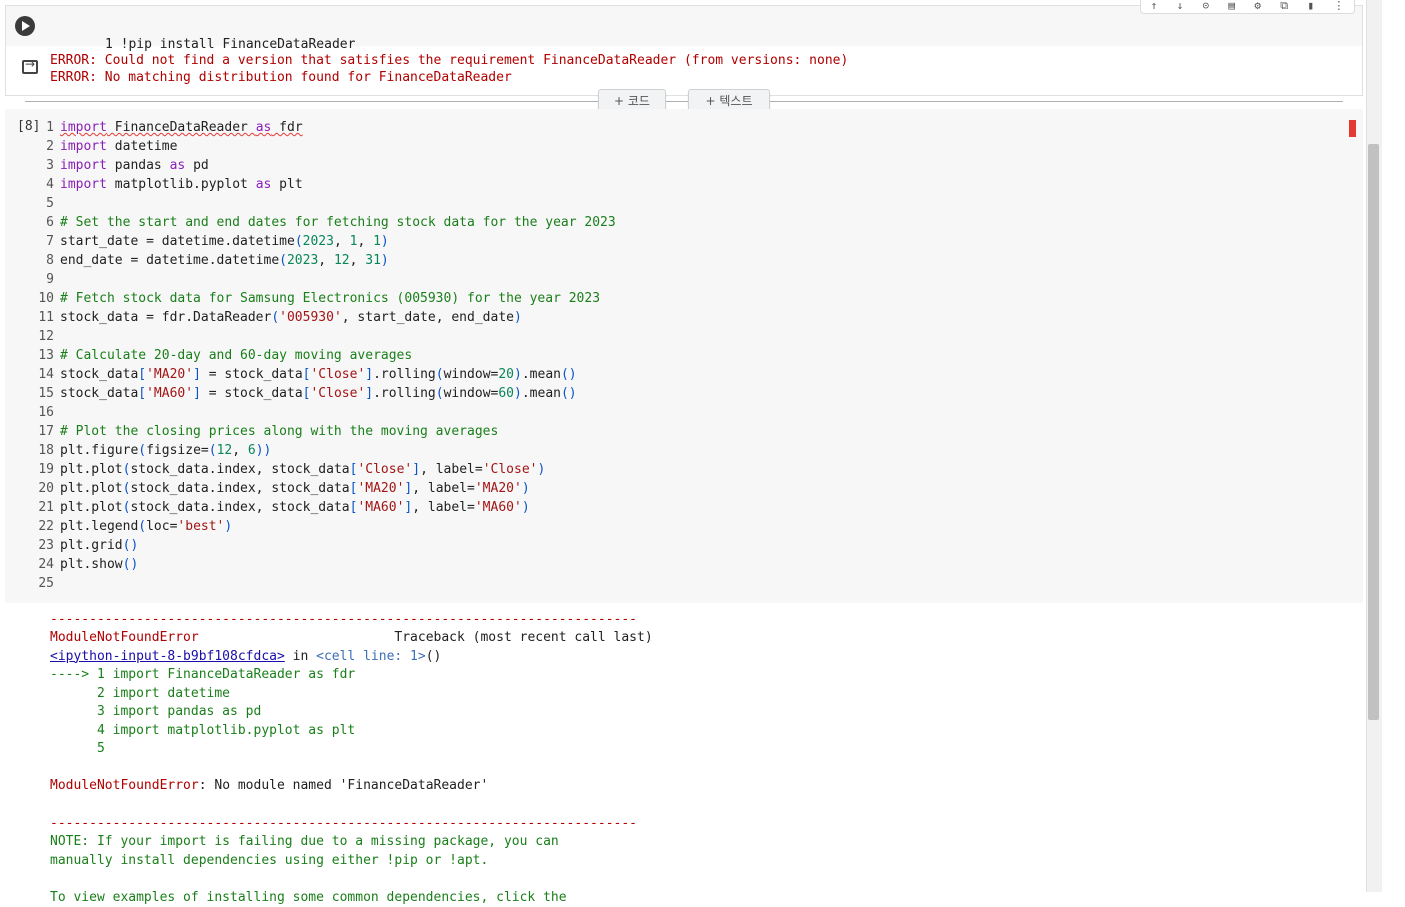  Describe the element at coordinates (308, 146) in the screenshot. I see `code-line: 2import datetime` at that location.